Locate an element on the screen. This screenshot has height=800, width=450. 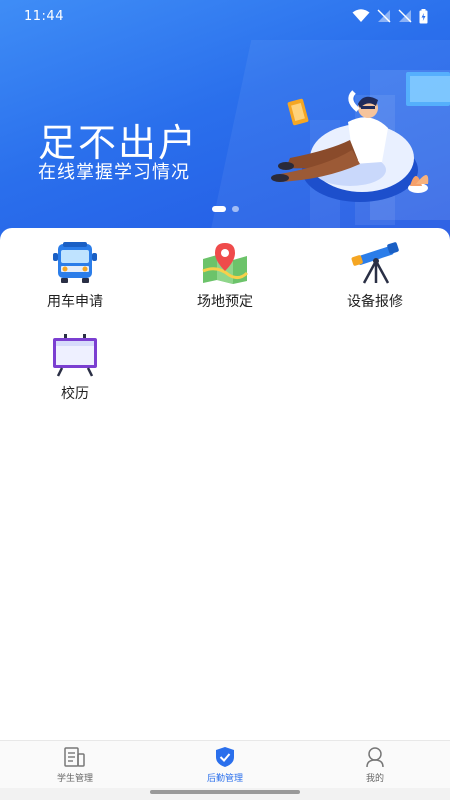
shield-check-icon is located at coordinates (225, 757).